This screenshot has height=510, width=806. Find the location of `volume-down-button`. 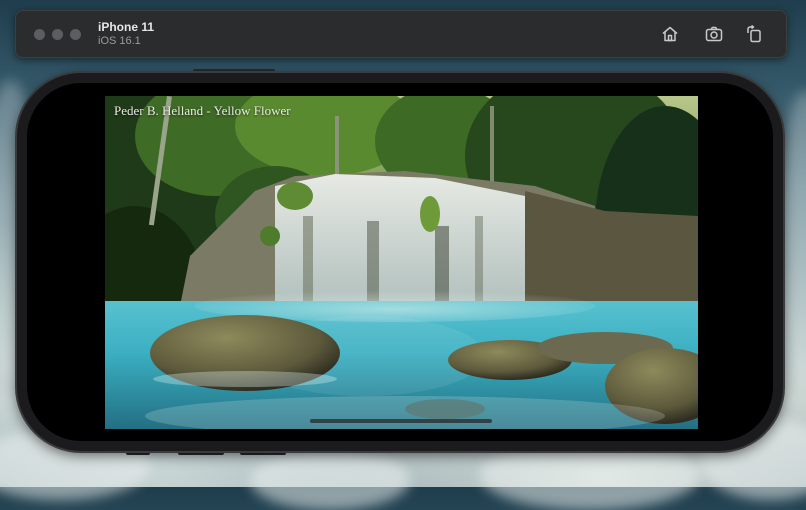

volume-down-button is located at coordinates (263, 453).